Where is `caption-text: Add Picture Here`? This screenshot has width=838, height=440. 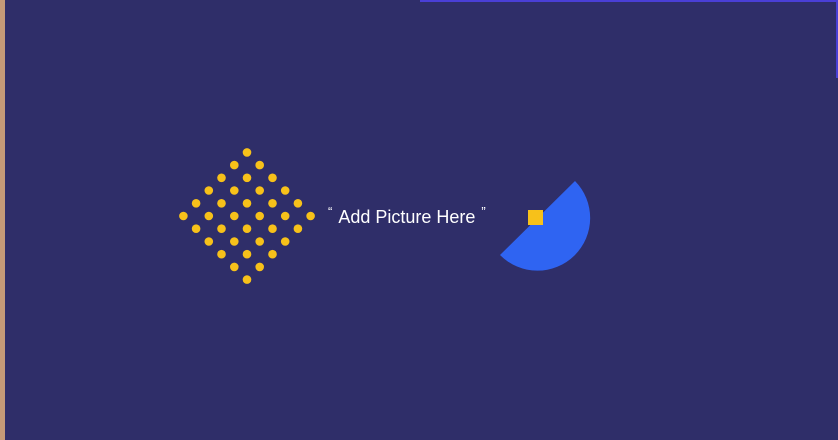 caption-text: Add Picture Here is located at coordinates (407, 217).